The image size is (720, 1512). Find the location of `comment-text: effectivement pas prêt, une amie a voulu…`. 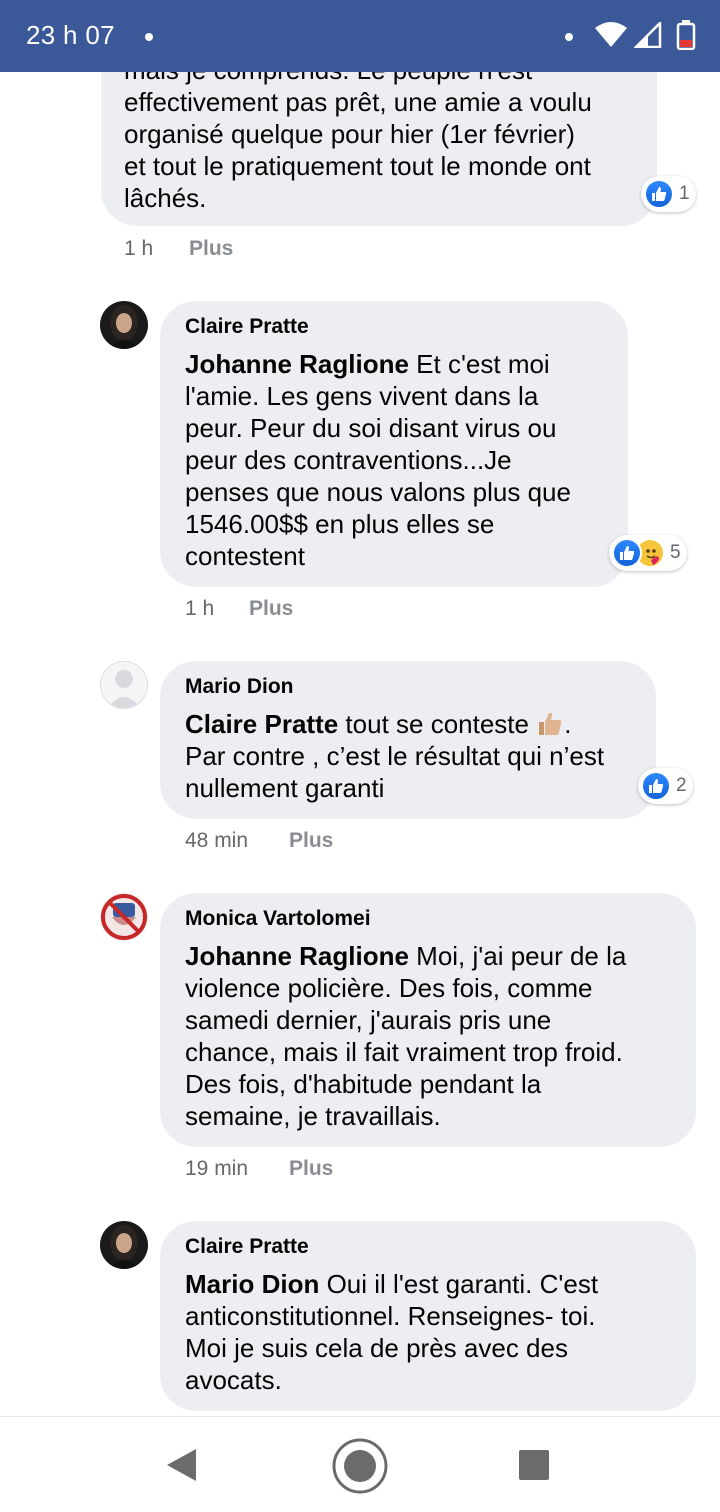

comment-text: effectivement pas prêt, une amie a voulu… is located at coordinates (358, 150).